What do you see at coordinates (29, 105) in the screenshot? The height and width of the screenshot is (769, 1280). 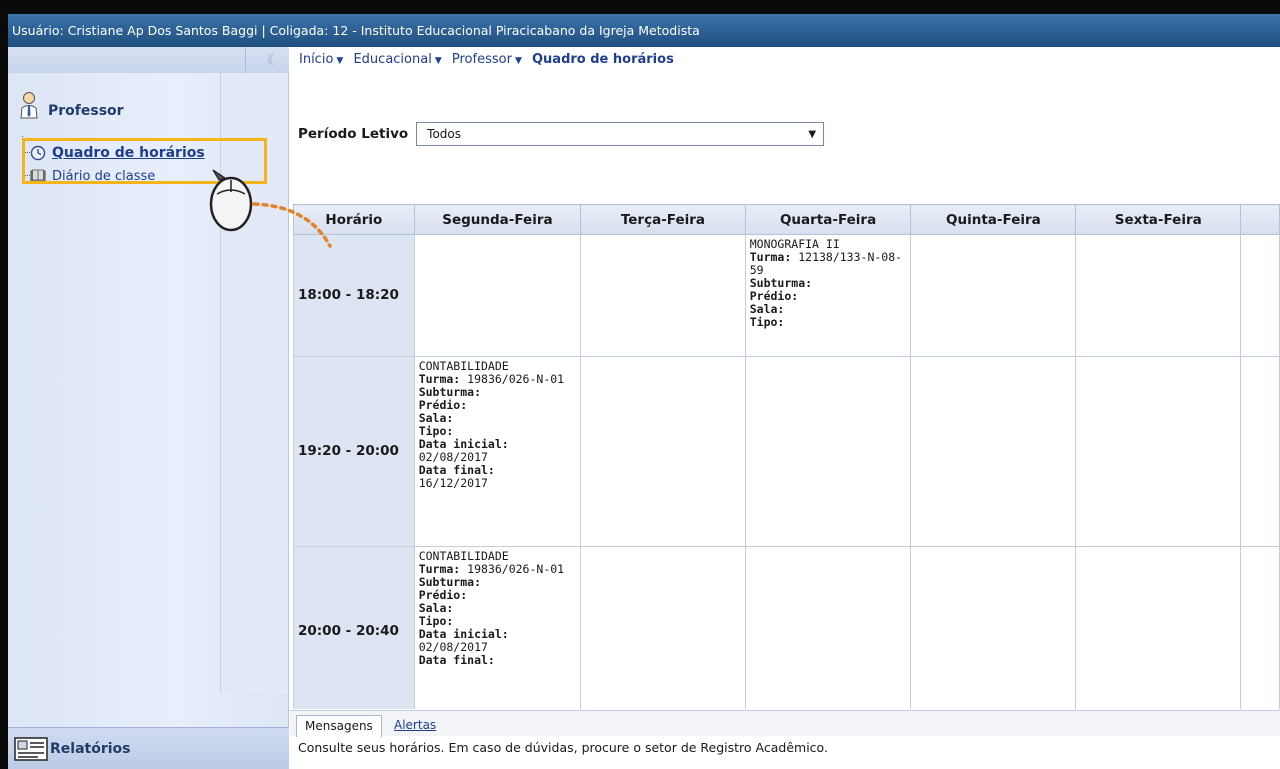 I see `person-icon` at bounding box center [29, 105].